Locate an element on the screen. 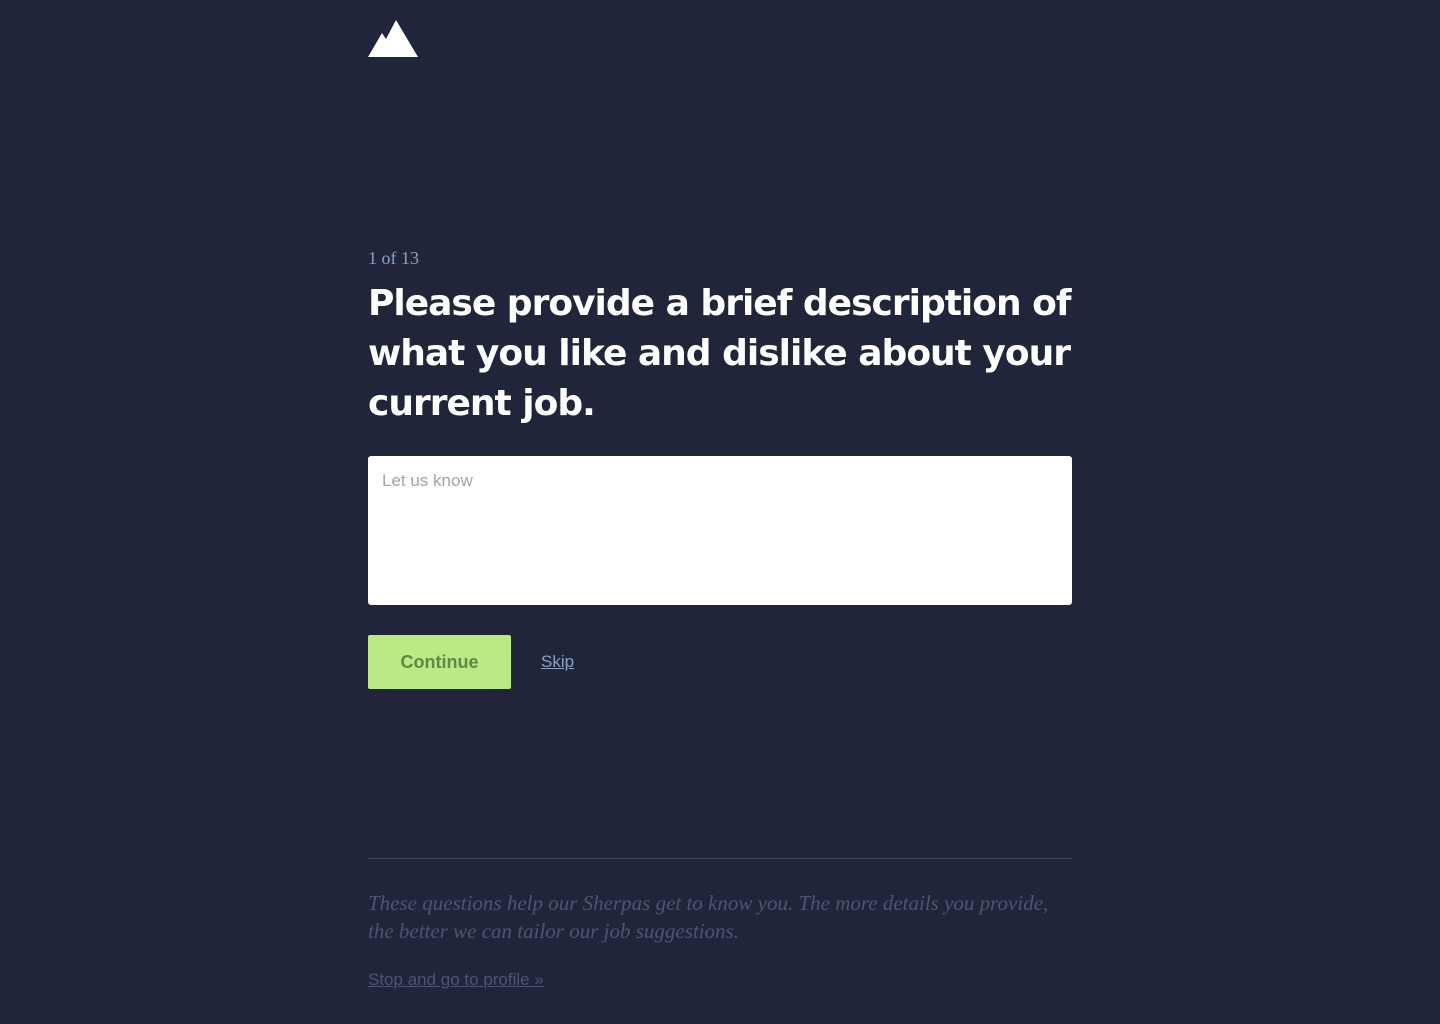  mountain-icon is located at coordinates (393, 38).